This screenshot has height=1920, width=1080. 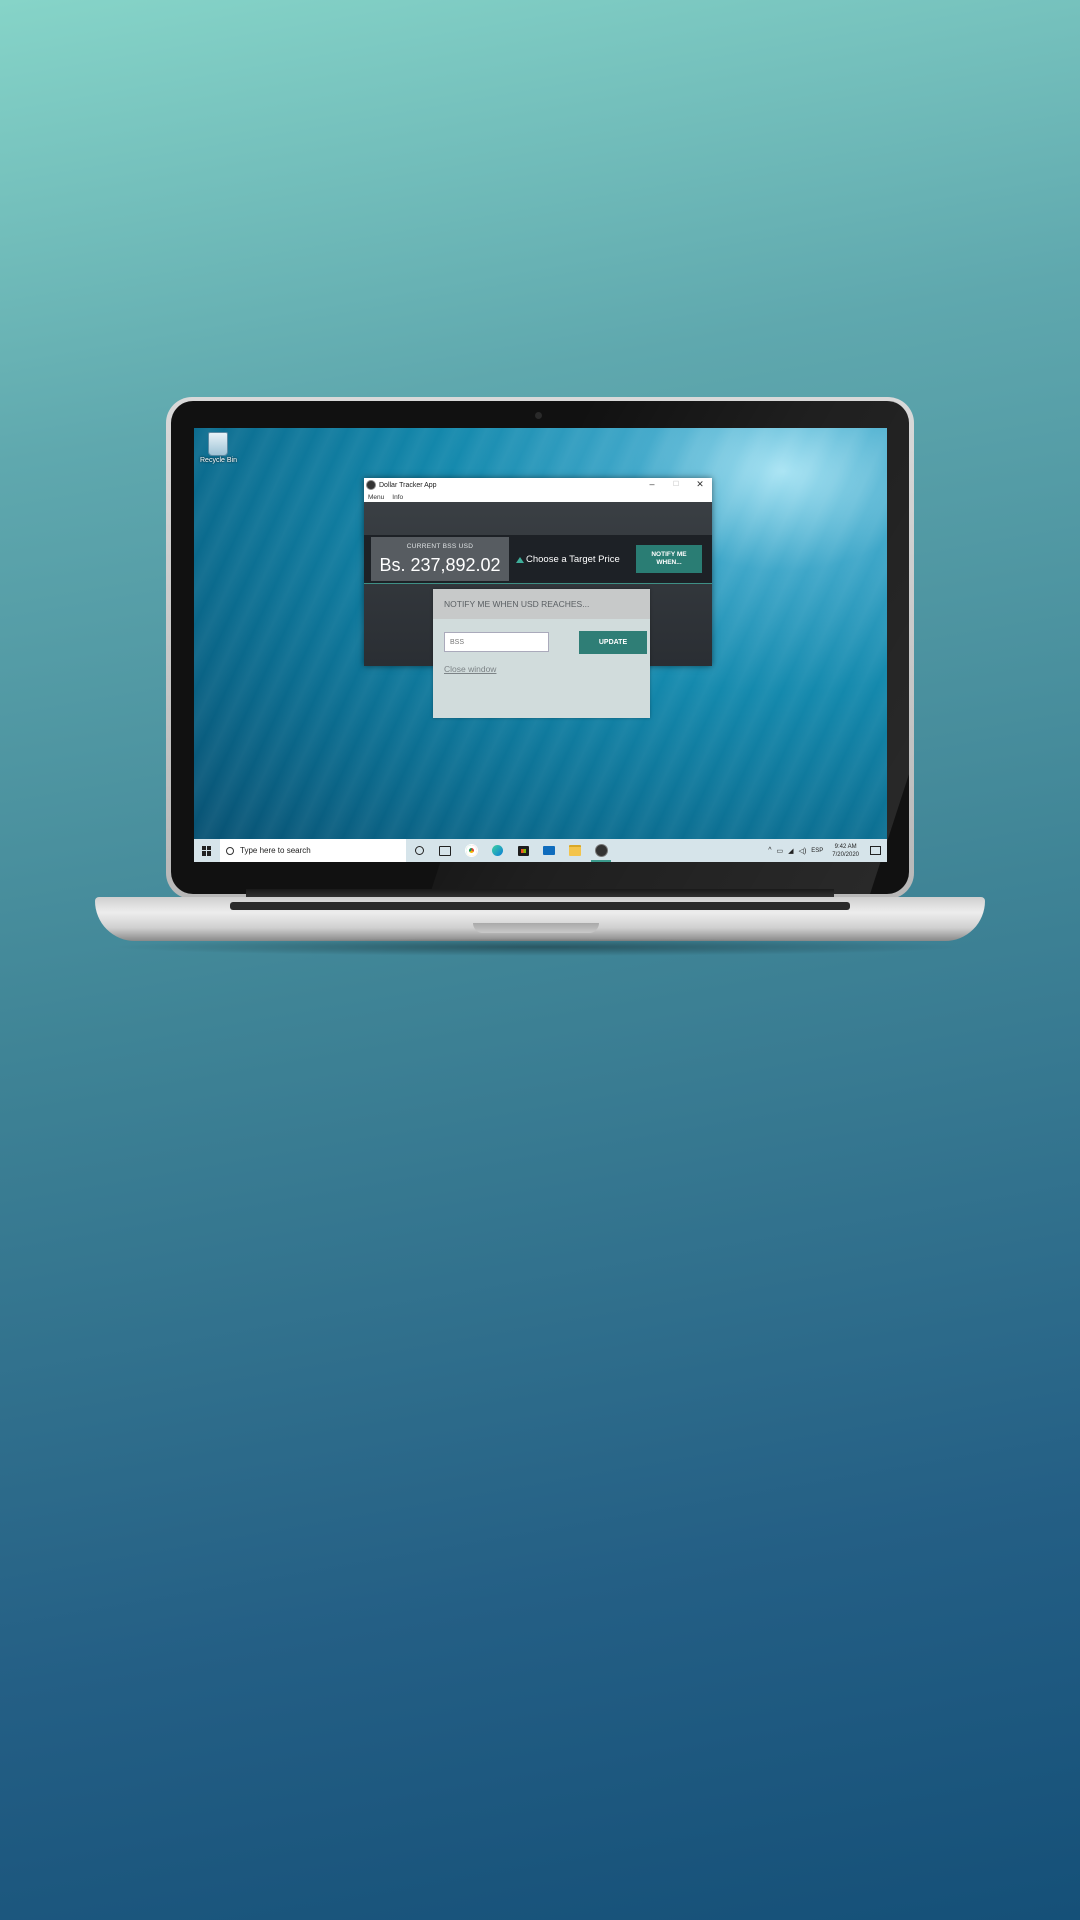 I want to click on close-button: ✕, so click(x=700, y=485).